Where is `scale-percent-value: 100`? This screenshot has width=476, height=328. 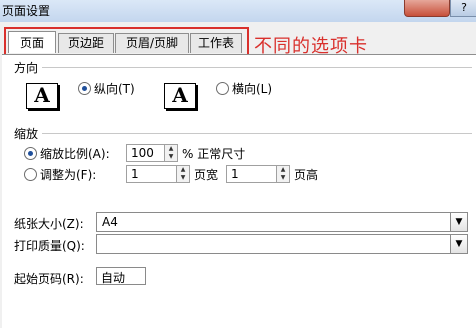
scale-percent-value: 100 is located at coordinates (142, 153).